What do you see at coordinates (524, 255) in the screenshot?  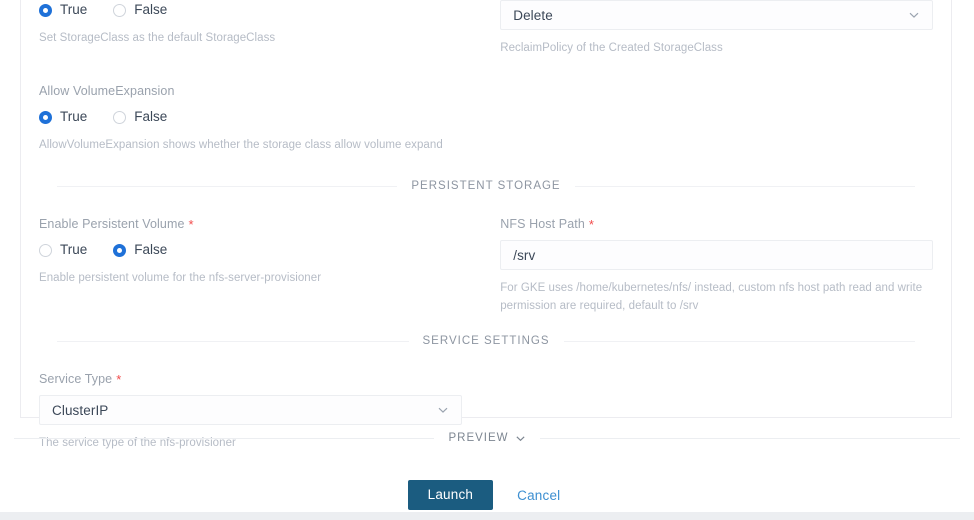 I see `nfs-host-path-value: /srv` at bounding box center [524, 255].